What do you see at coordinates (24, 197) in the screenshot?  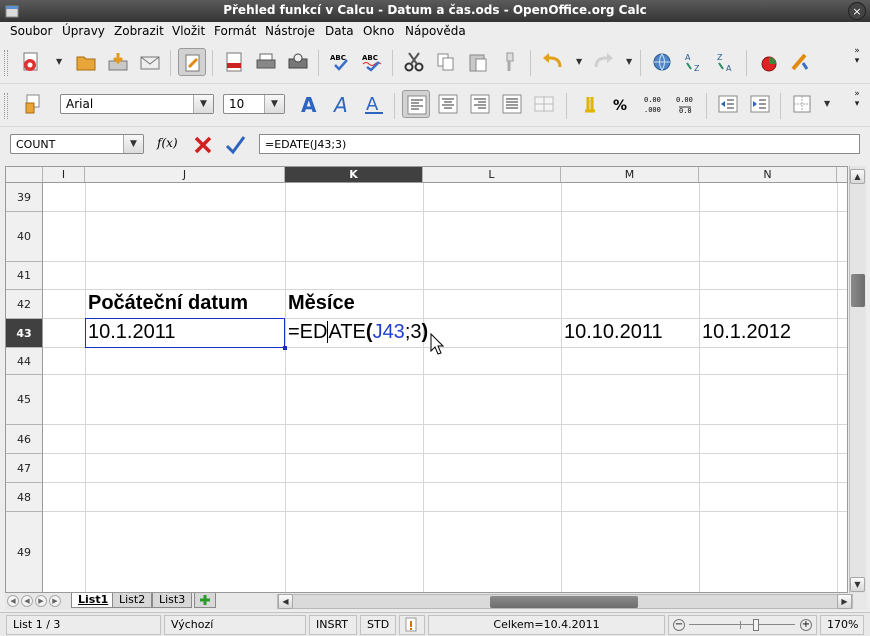 I see `row-header-39: 39` at bounding box center [24, 197].